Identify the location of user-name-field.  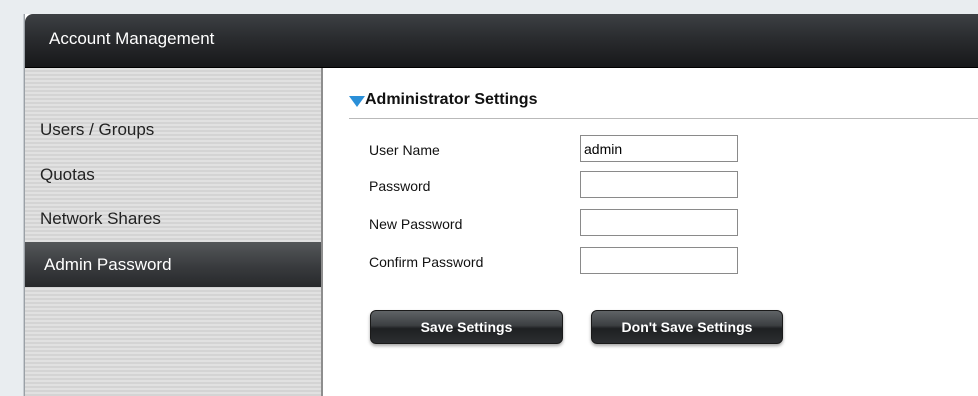
(659, 148).